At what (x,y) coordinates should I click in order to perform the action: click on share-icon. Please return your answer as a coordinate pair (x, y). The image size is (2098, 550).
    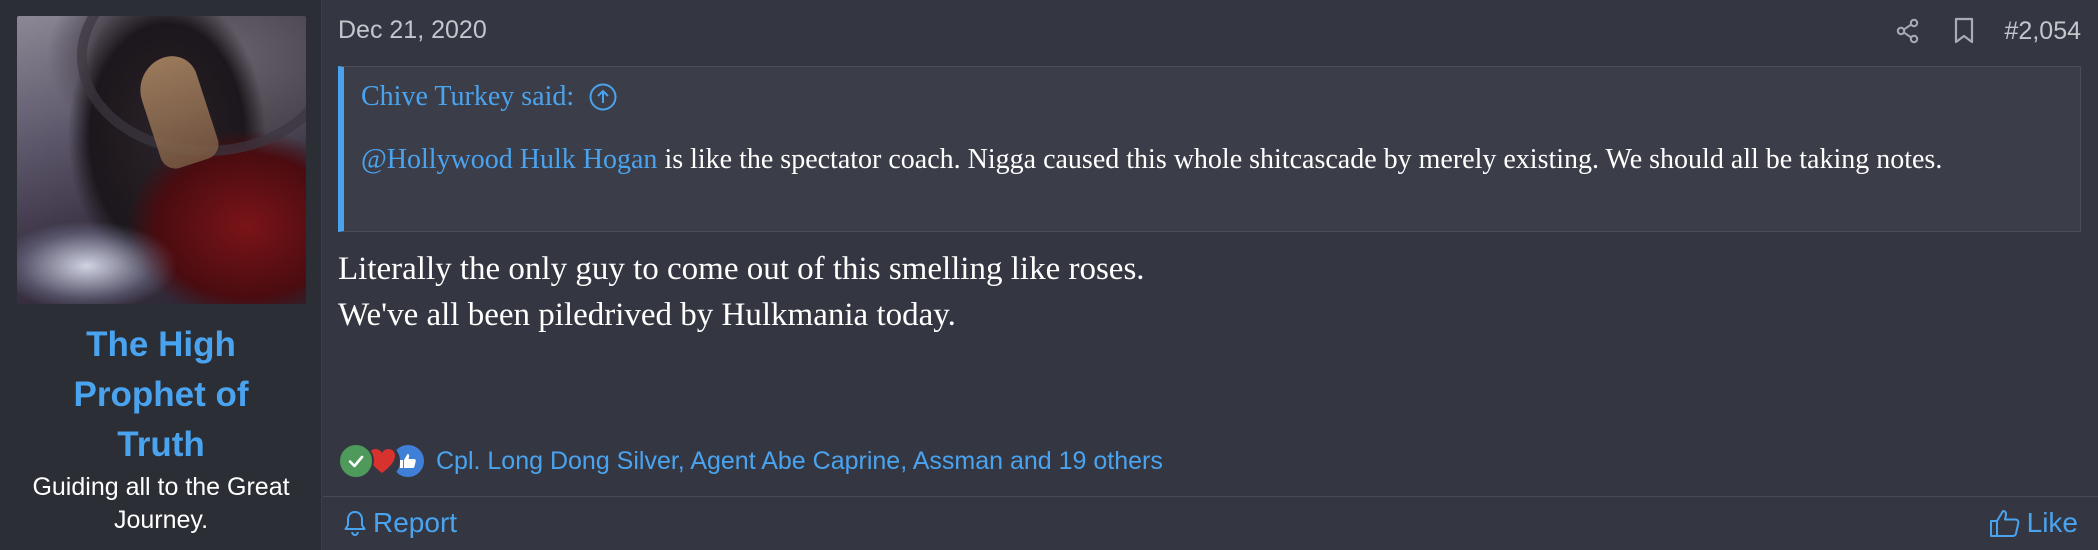
    Looking at the image, I should click on (1908, 31).